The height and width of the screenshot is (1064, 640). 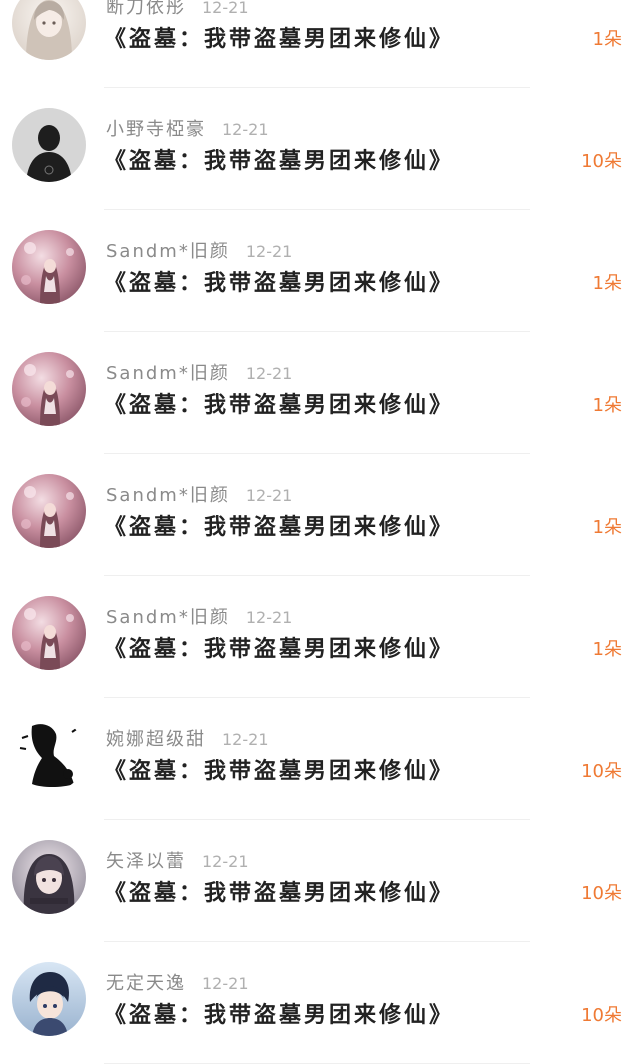 What do you see at coordinates (156, 129) in the screenshot?
I see `username: 小野寺椏豪` at bounding box center [156, 129].